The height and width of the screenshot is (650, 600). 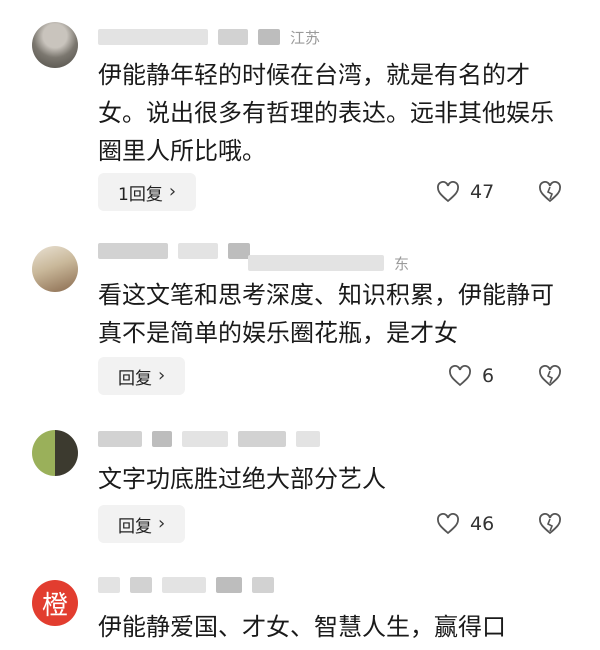 I want to click on avatar-character: 橙, so click(x=54, y=605).